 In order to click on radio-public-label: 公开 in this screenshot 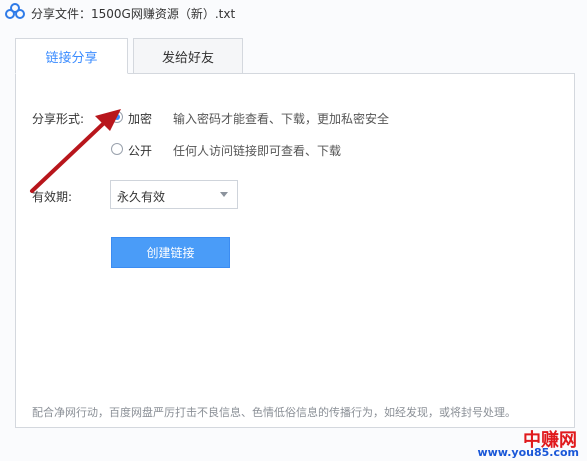, I will do `click(140, 150)`.